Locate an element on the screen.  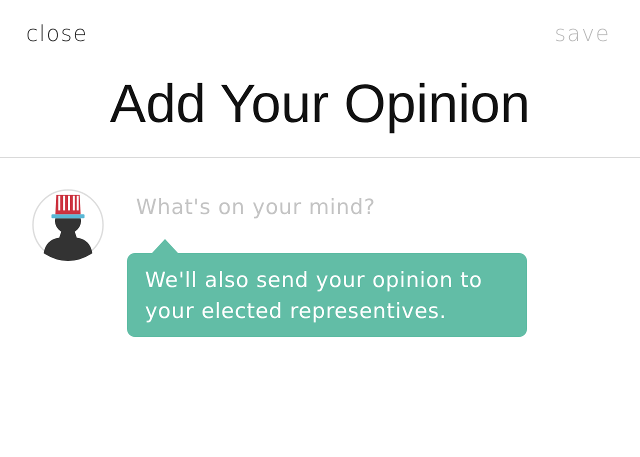
avatar-icon is located at coordinates (68, 225).